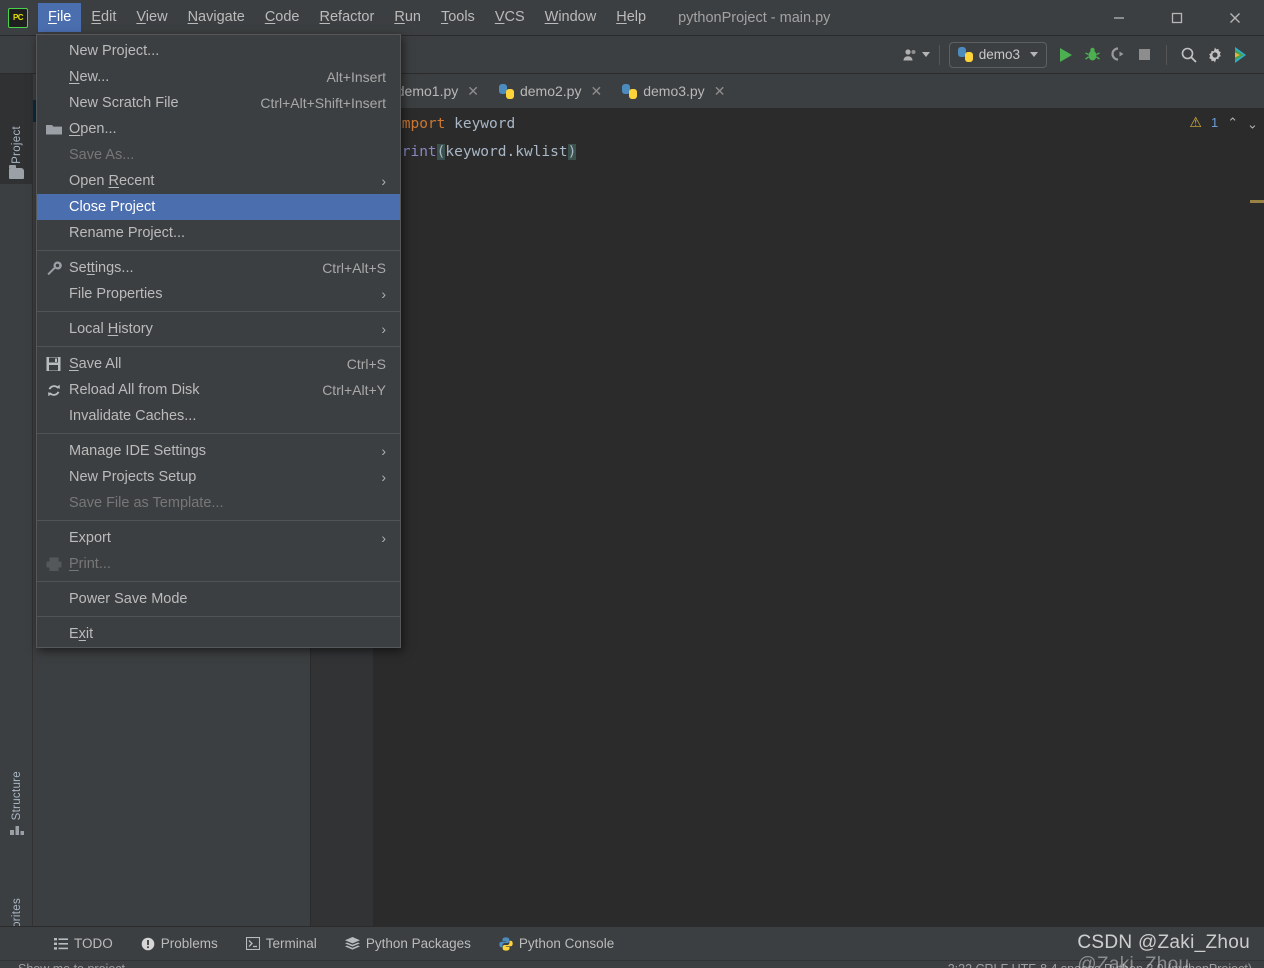 The width and height of the screenshot is (1264, 968). What do you see at coordinates (925, 54) in the screenshot?
I see `user-dropdown-caret-icon` at bounding box center [925, 54].